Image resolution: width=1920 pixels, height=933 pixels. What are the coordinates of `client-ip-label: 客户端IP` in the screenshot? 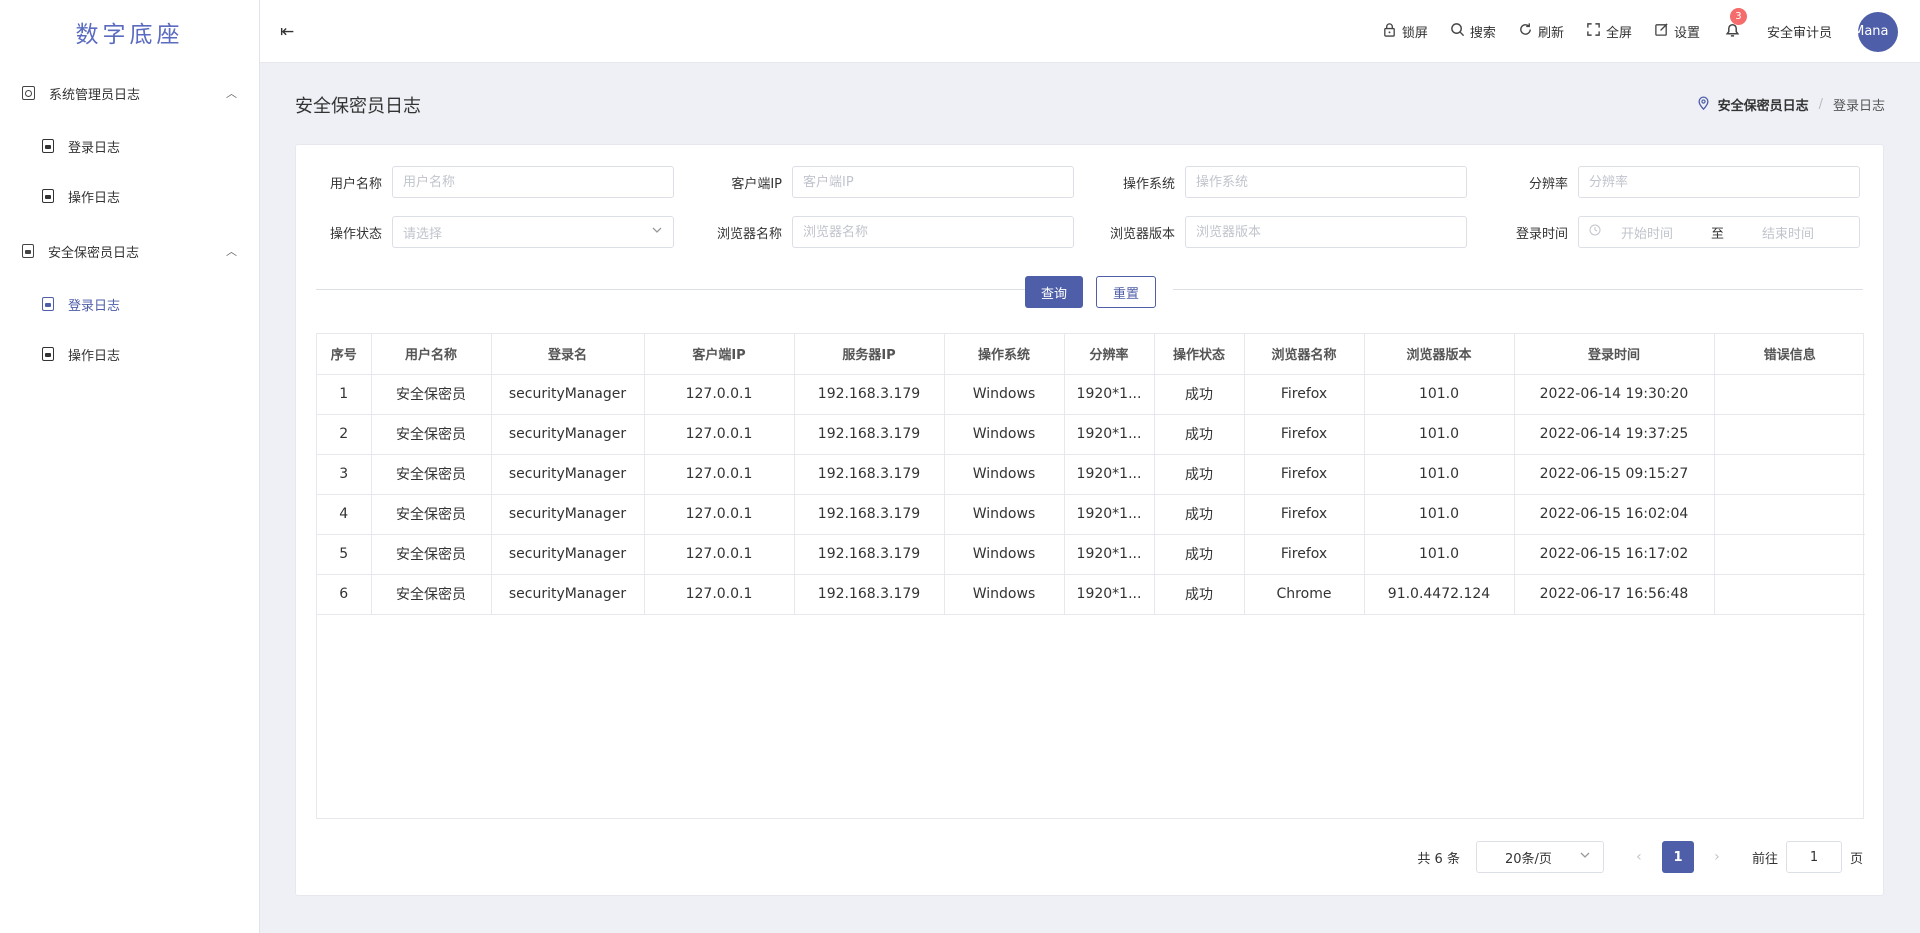 It's located at (756, 184).